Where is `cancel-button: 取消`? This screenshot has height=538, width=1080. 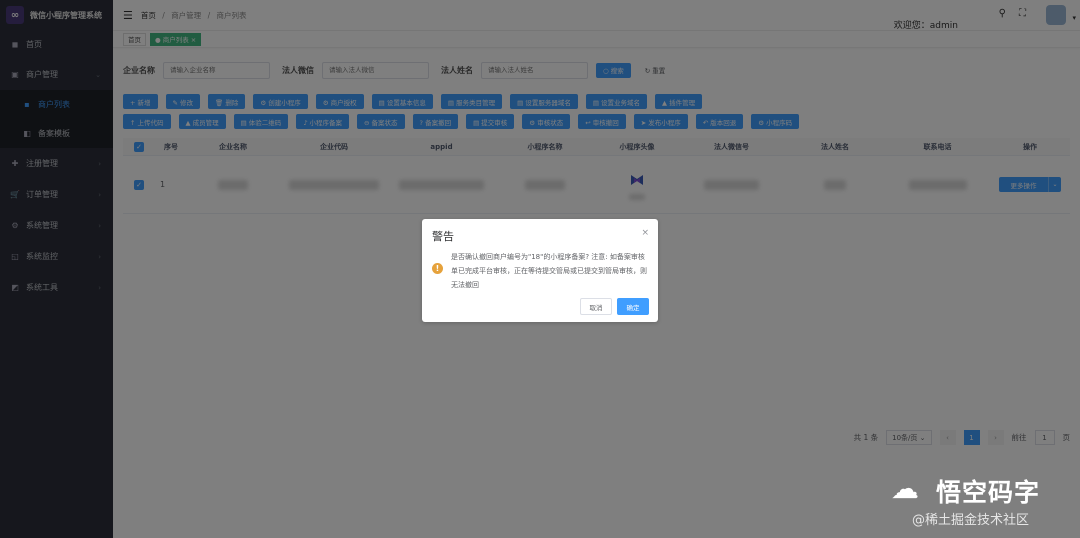
cancel-button: 取消 is located at coordinates (596, 306).